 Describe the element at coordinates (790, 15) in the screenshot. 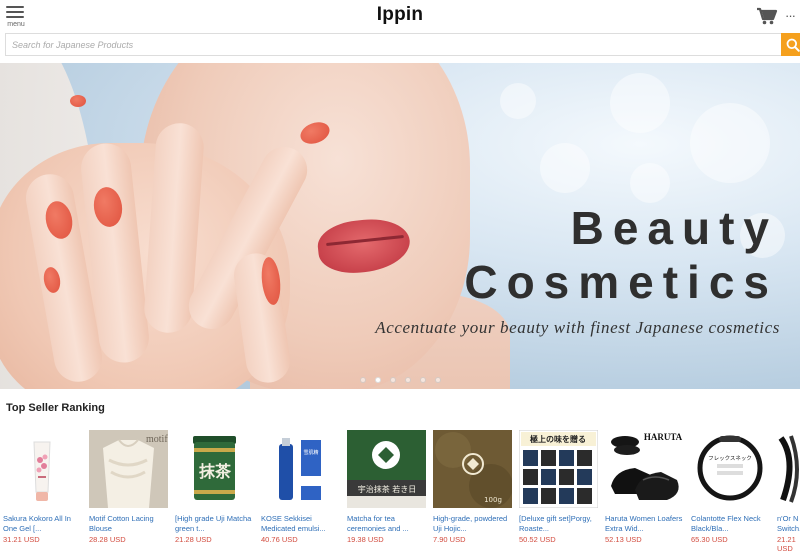

I see `more-icon: ···` at that location.